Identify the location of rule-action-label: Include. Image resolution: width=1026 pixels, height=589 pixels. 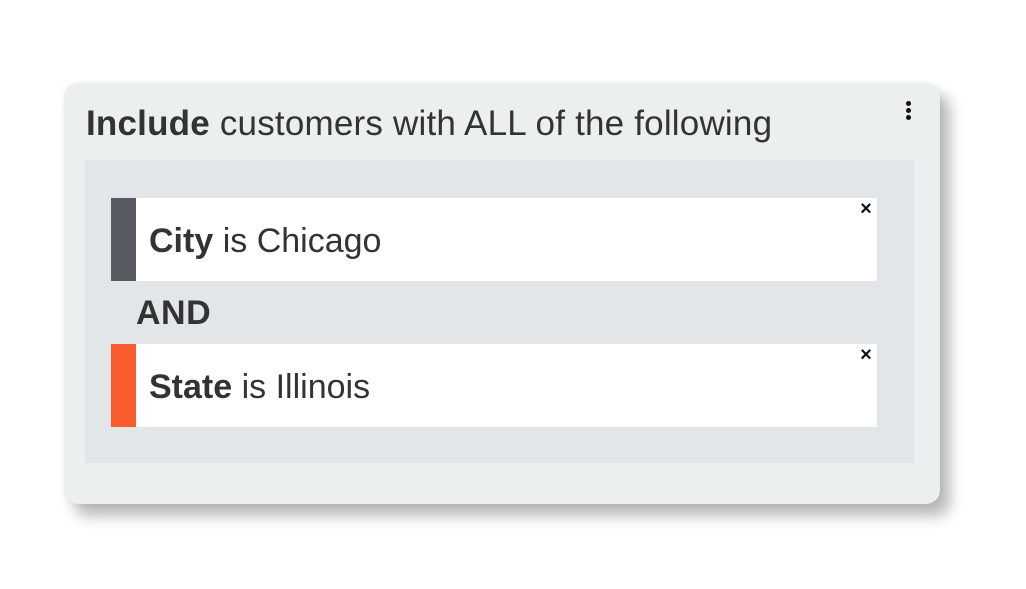
(148, 123).